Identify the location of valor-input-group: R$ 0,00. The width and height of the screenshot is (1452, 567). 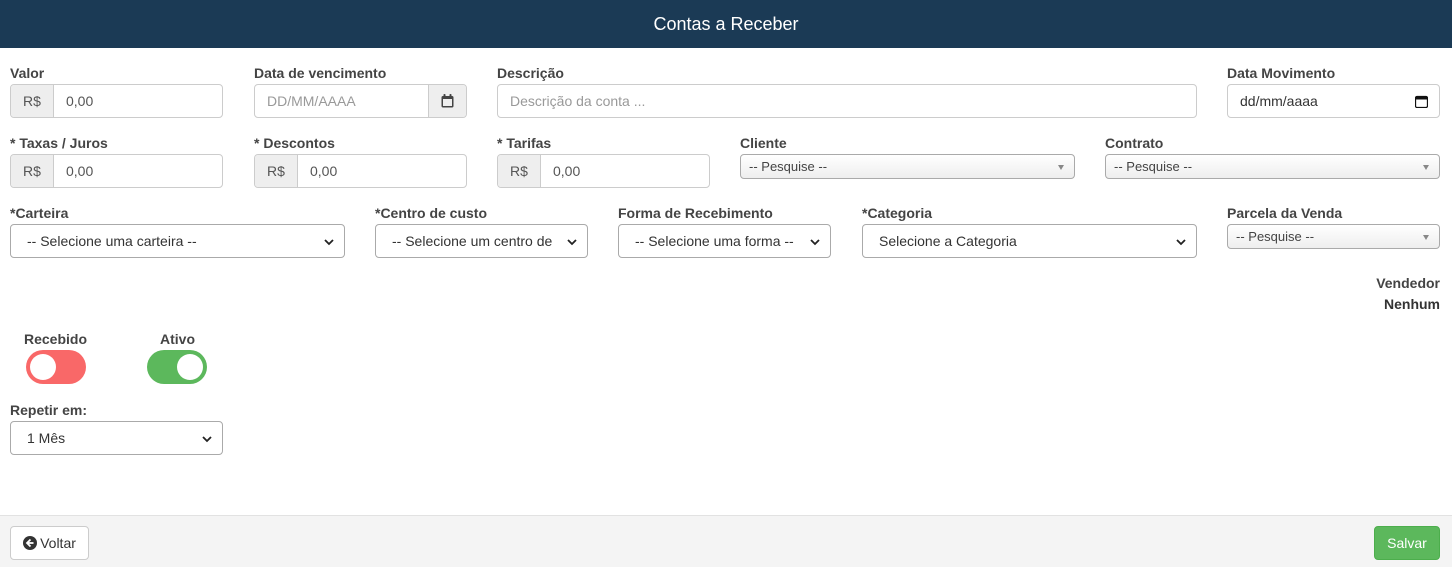
(116, 101).